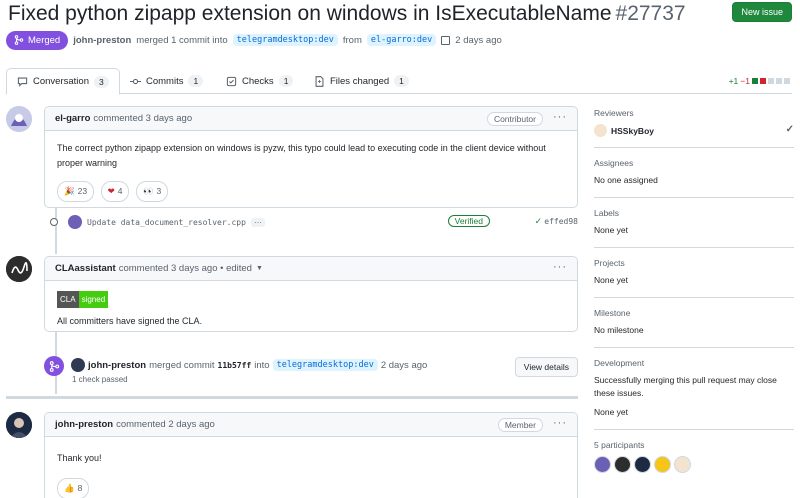 The height and width of the screenshot is (498, 800). Describe the element at coordinates (235, 365) in the screenshot. I see `merge-sha: 11b57ff` at that location.